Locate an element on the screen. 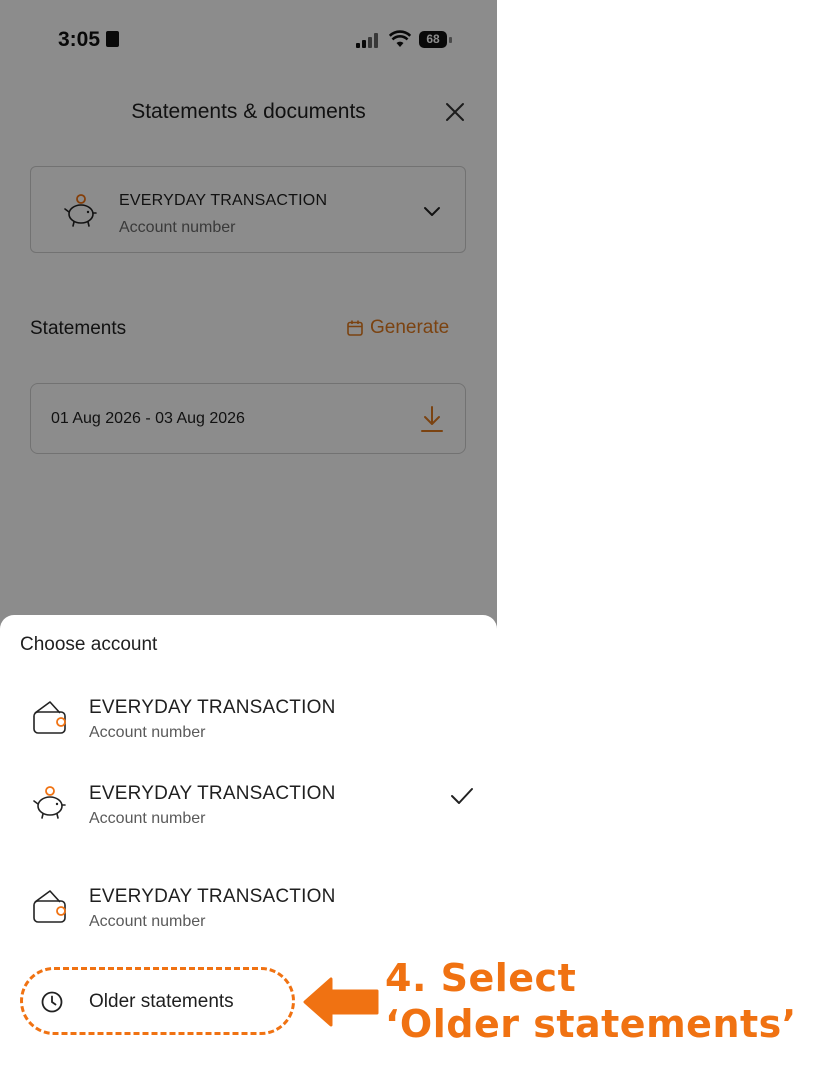 This screenshot has width=818, height=1080. checkmark-icon is located at coordinates (462, 796).